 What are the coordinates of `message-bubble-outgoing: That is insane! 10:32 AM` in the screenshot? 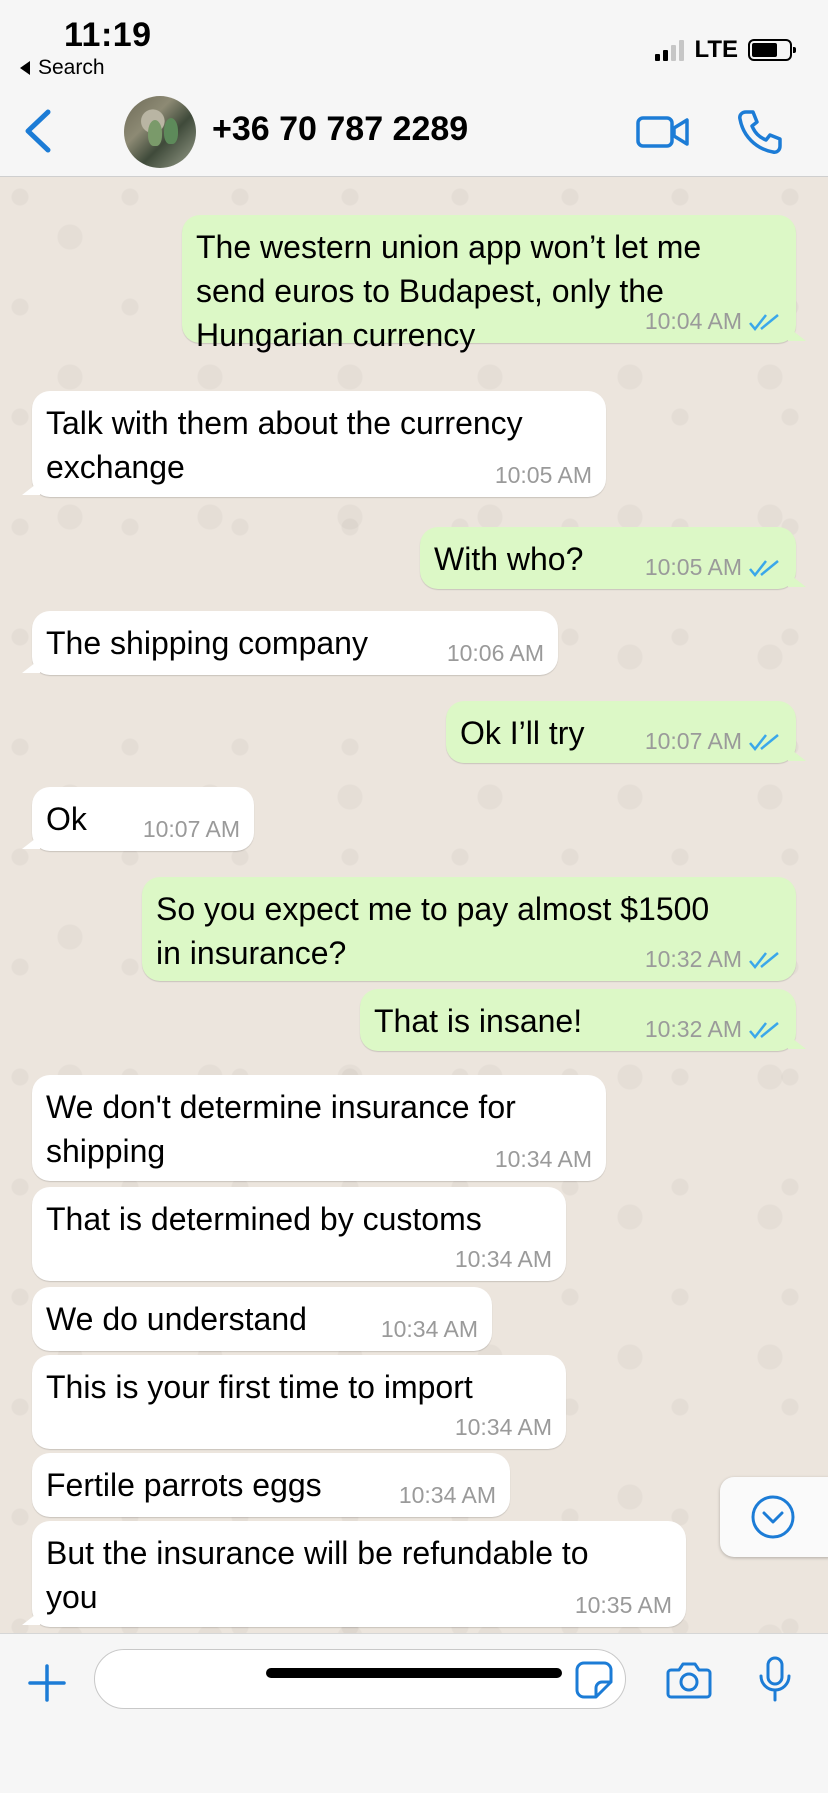 It's located at (583, 1020).